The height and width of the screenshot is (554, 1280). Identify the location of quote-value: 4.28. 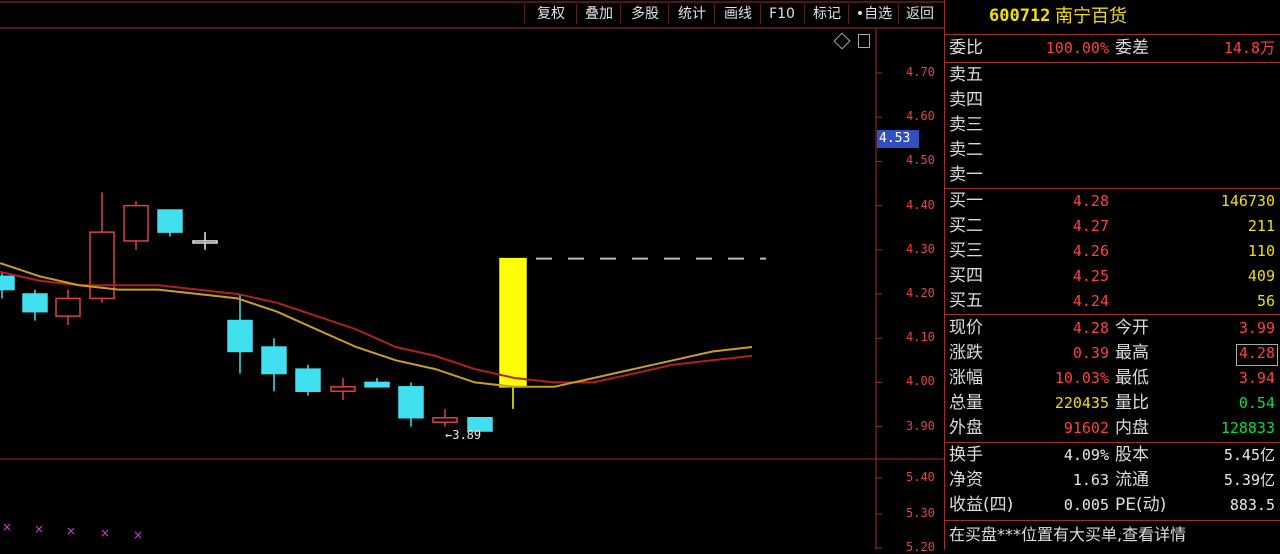
(1090, 328).